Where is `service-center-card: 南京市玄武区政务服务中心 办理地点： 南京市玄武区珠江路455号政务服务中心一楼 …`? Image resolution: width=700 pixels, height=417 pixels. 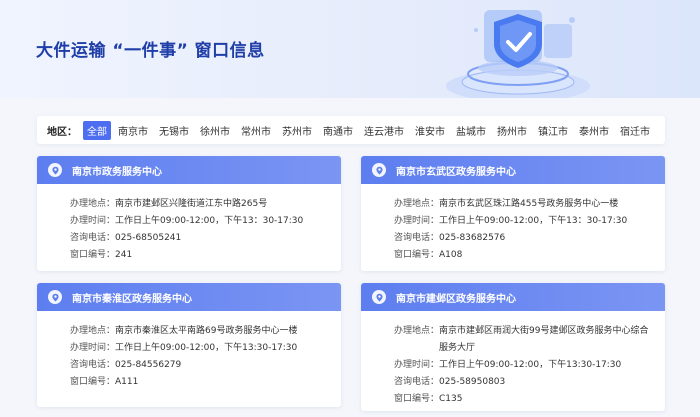
service-center-card: 南京市玄武区政务服务中心 办理地点： 南京市玄武区珠江路455号政务服务中心一楼 … is located at coordinates (513, 213).